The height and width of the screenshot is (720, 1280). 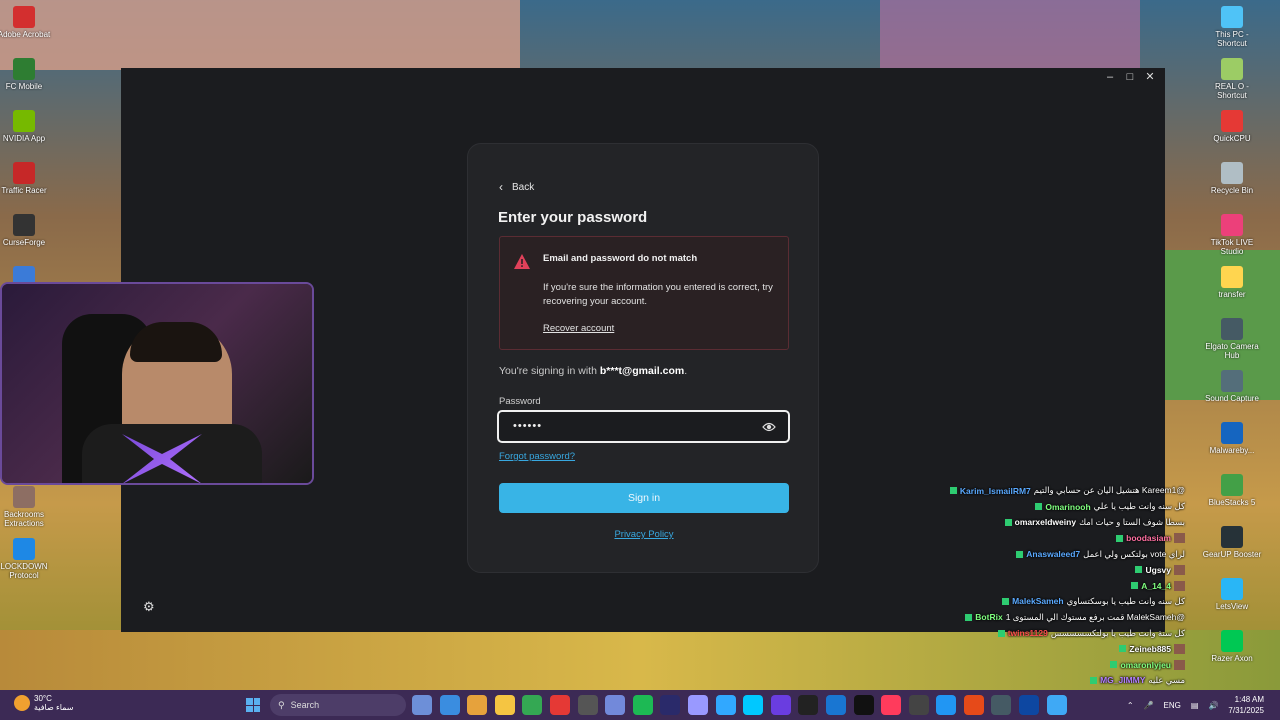 I want to click on desktop-icon: Elgato Camera Hub, so click(x=1232, y=342).